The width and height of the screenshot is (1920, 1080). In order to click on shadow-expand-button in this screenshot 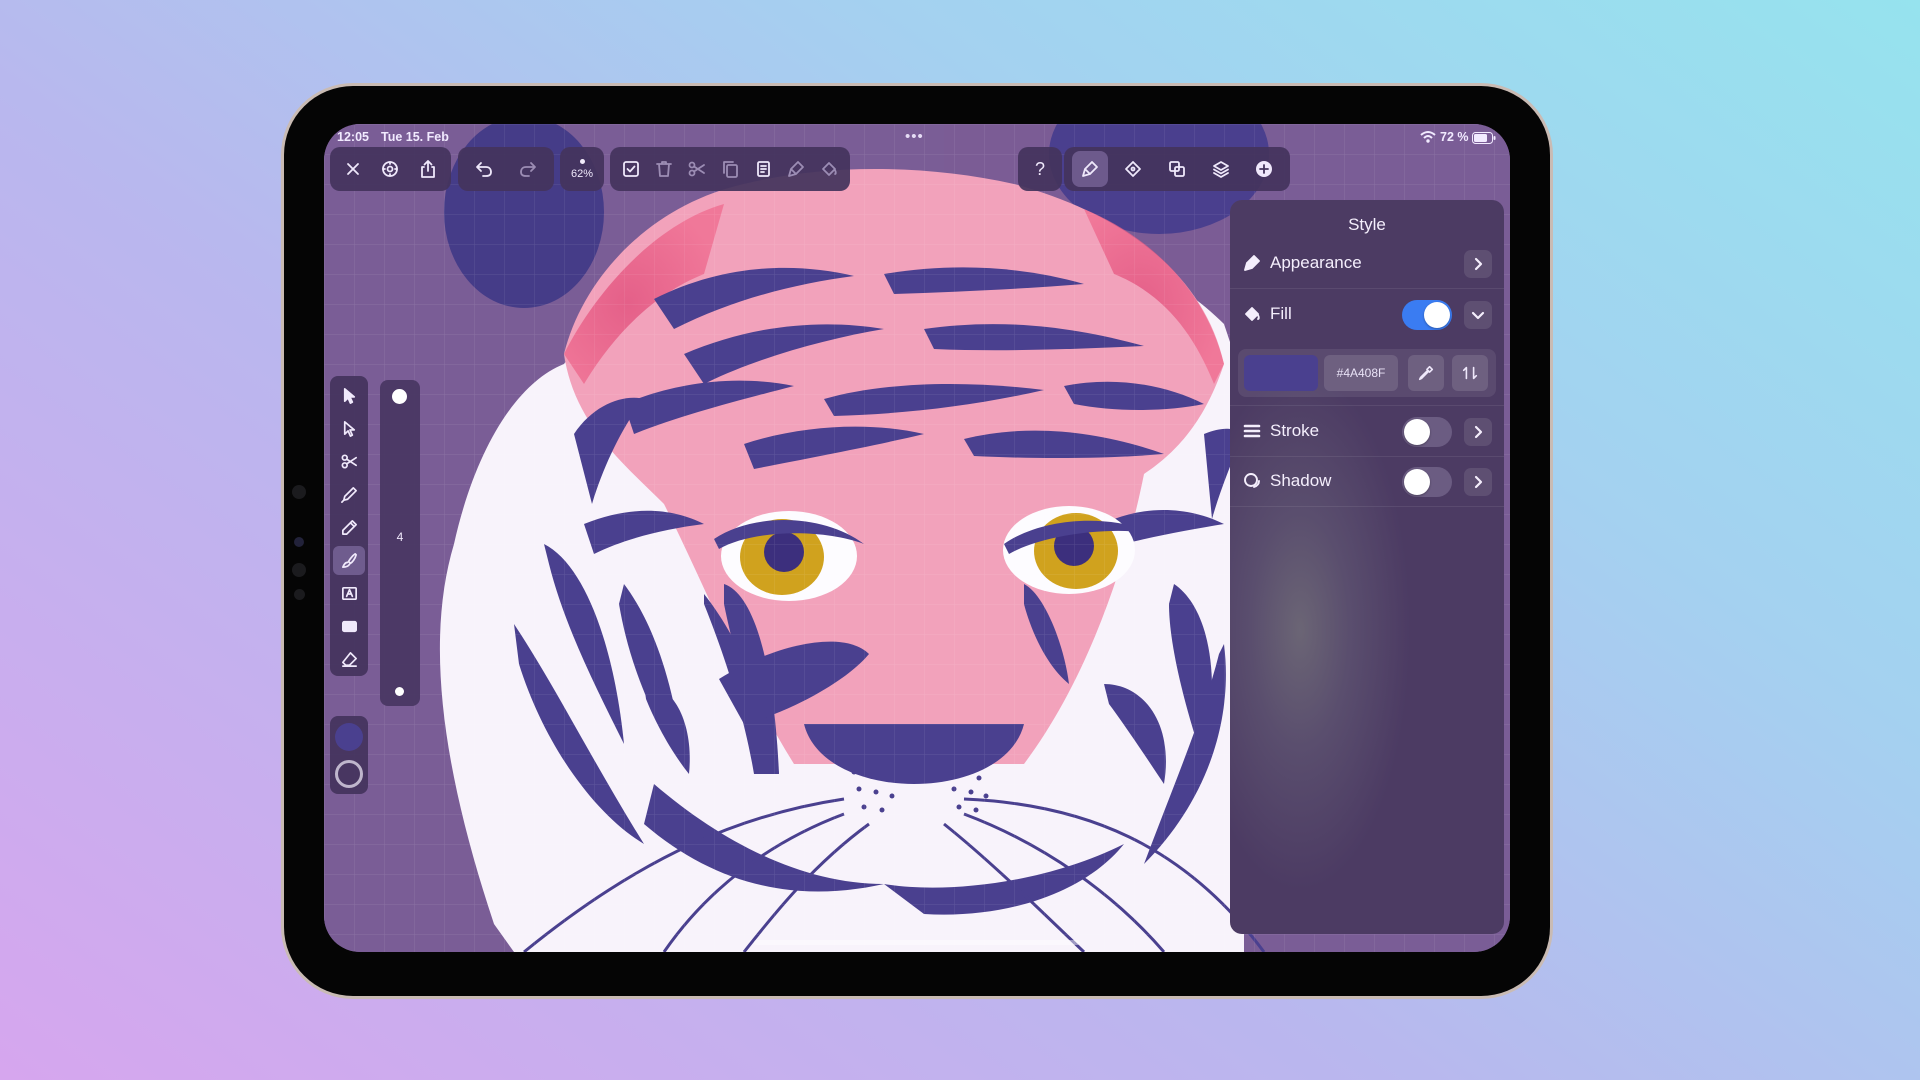, I will do `click(1478, 482)`.